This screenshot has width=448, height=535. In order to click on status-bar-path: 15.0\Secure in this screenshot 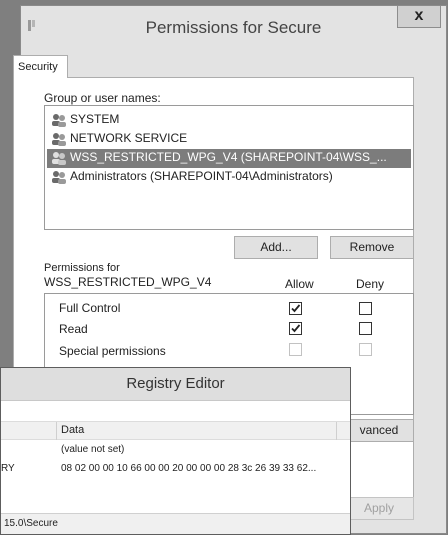, I will do `click(175, 523)`.